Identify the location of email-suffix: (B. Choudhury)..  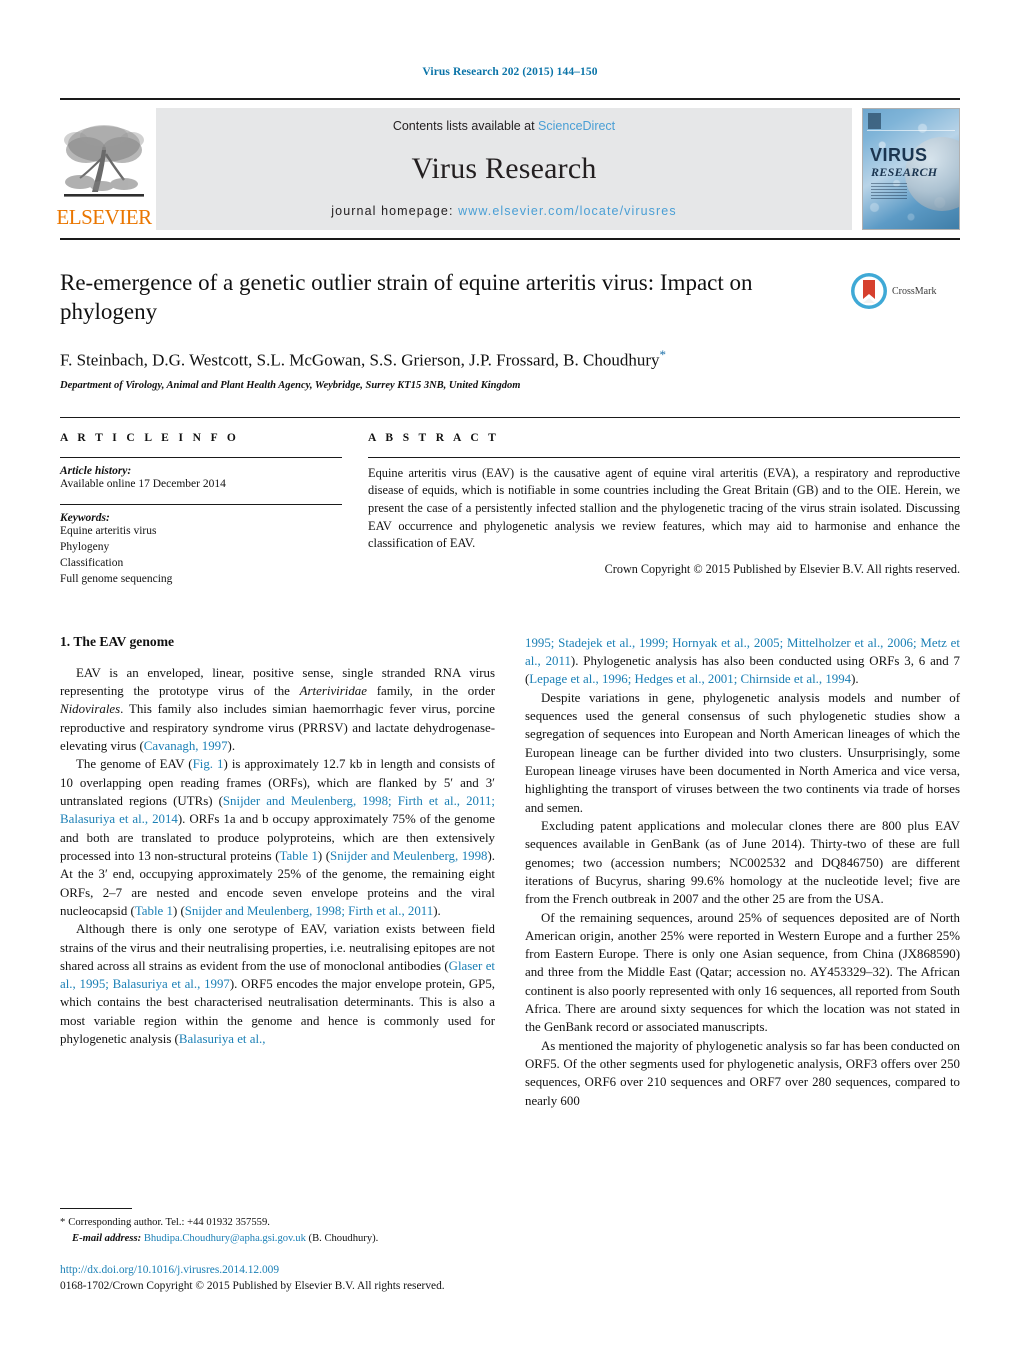
(343, 1238).